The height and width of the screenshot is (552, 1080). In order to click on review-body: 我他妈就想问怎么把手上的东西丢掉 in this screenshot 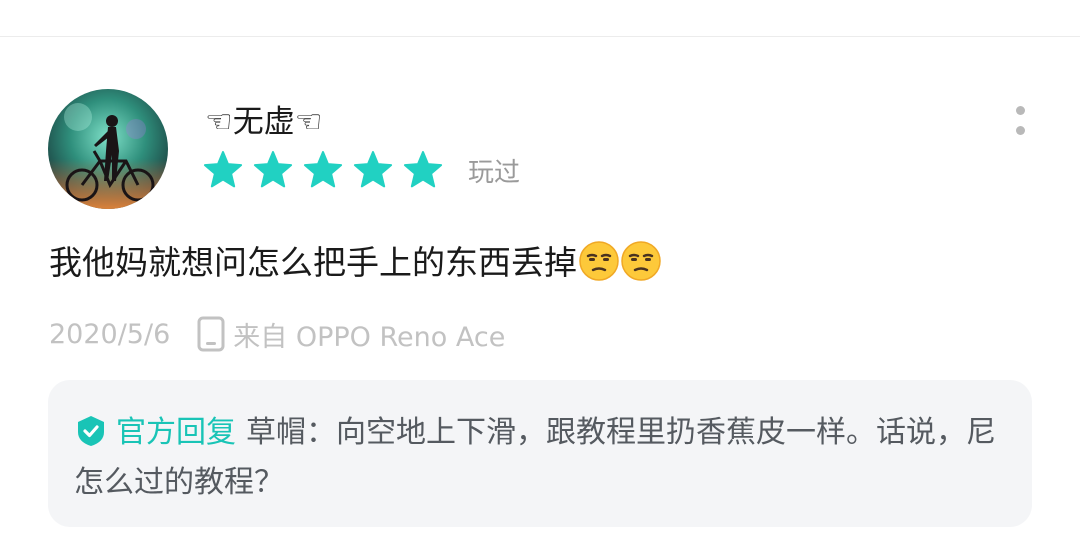, I will do `click(313, 262)`.